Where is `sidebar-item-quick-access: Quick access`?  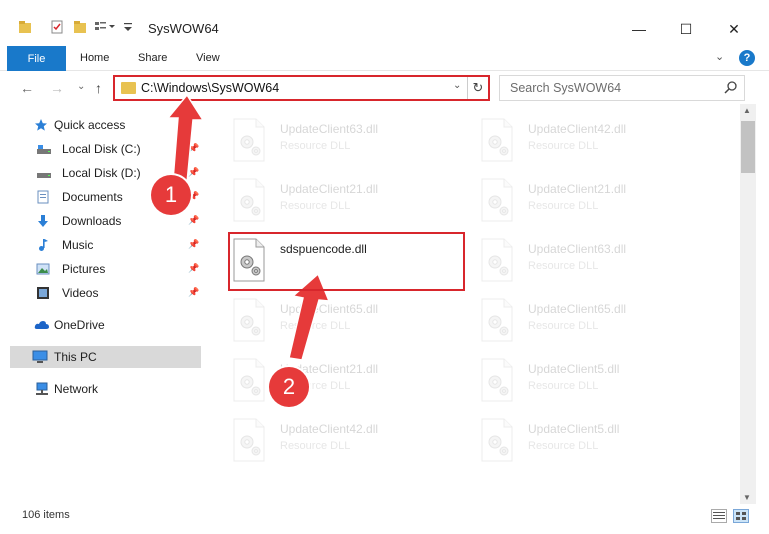 sidebar-item-quick-access: Quick access is located at coordinates (100, 125).